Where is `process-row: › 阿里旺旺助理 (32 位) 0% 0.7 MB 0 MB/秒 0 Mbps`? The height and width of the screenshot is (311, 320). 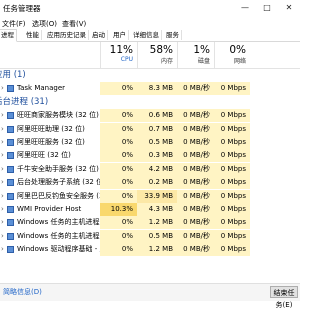
process-row: › 阿里旺旺助理 (32 位) 0% 0.7 MB 0 MB/秒 0 Mbps is located at coordinates (150, 129).